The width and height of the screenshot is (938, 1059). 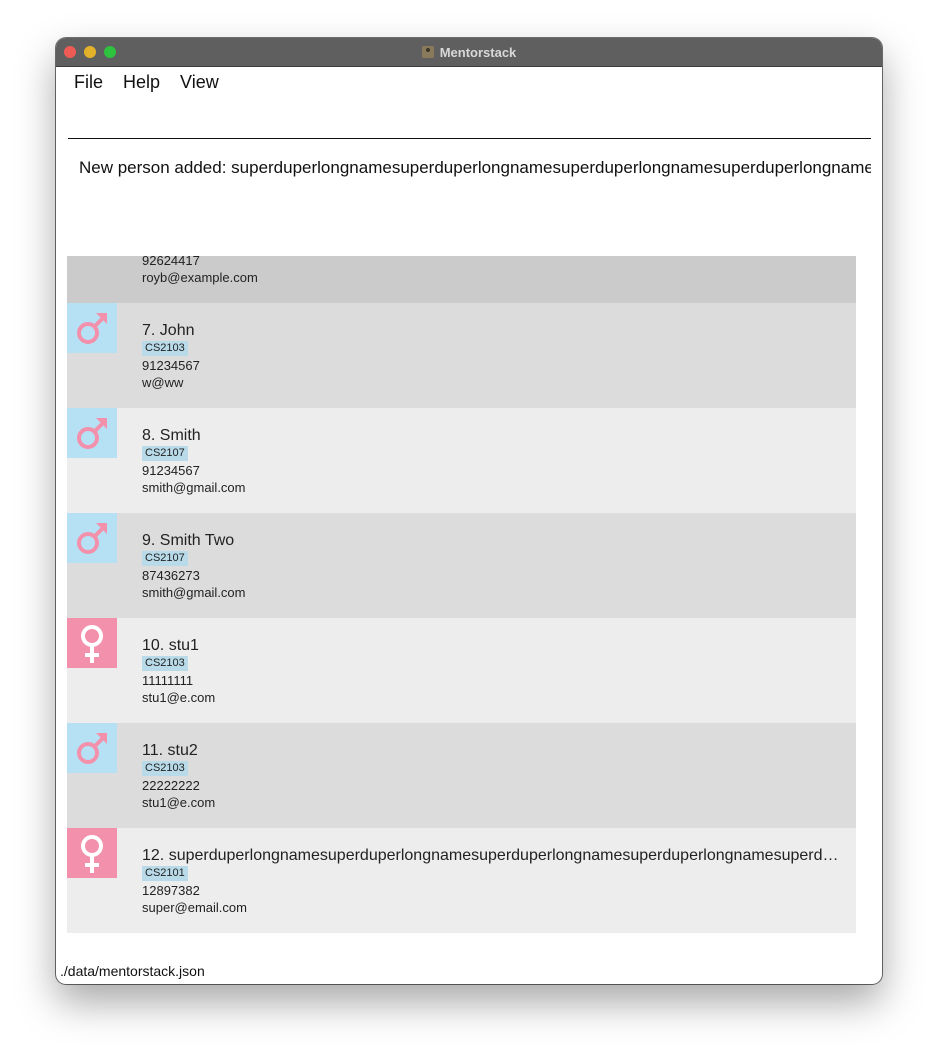 I want to click on title-bar: Mentorstack, so click(x=469, y=52).